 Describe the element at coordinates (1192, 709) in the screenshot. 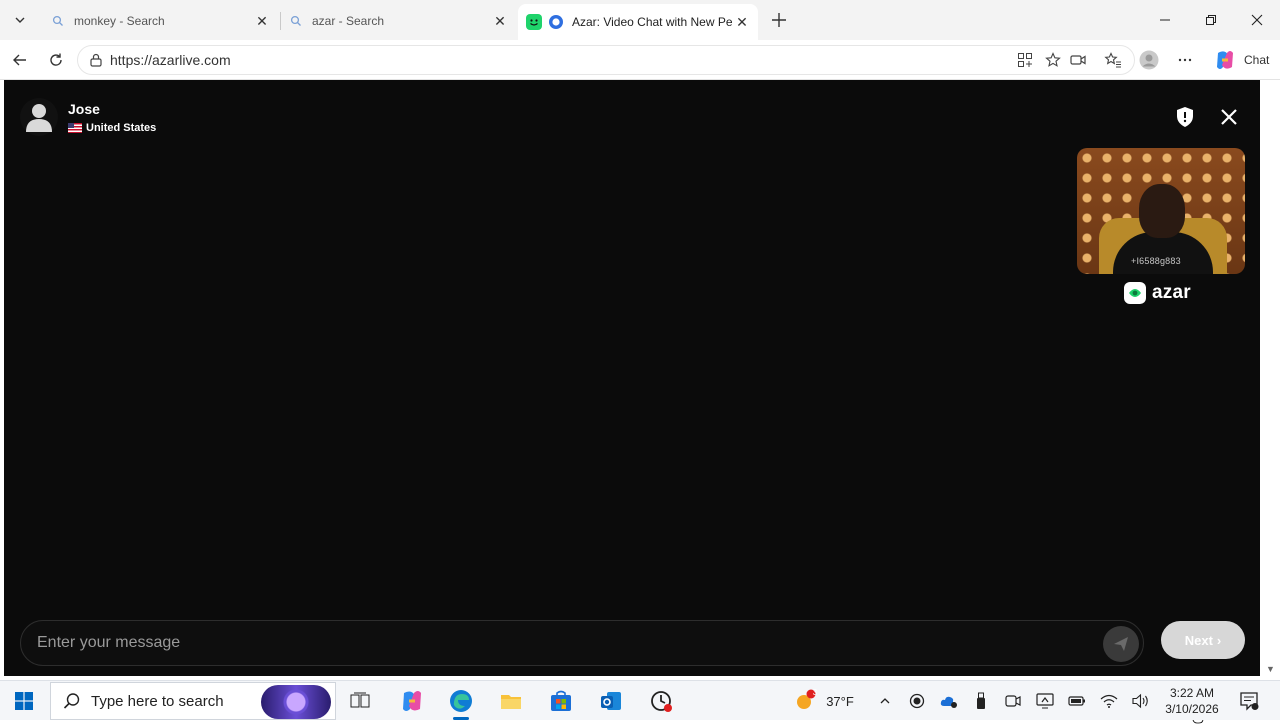

I see `clock-date: 3/10/2026` at that location.